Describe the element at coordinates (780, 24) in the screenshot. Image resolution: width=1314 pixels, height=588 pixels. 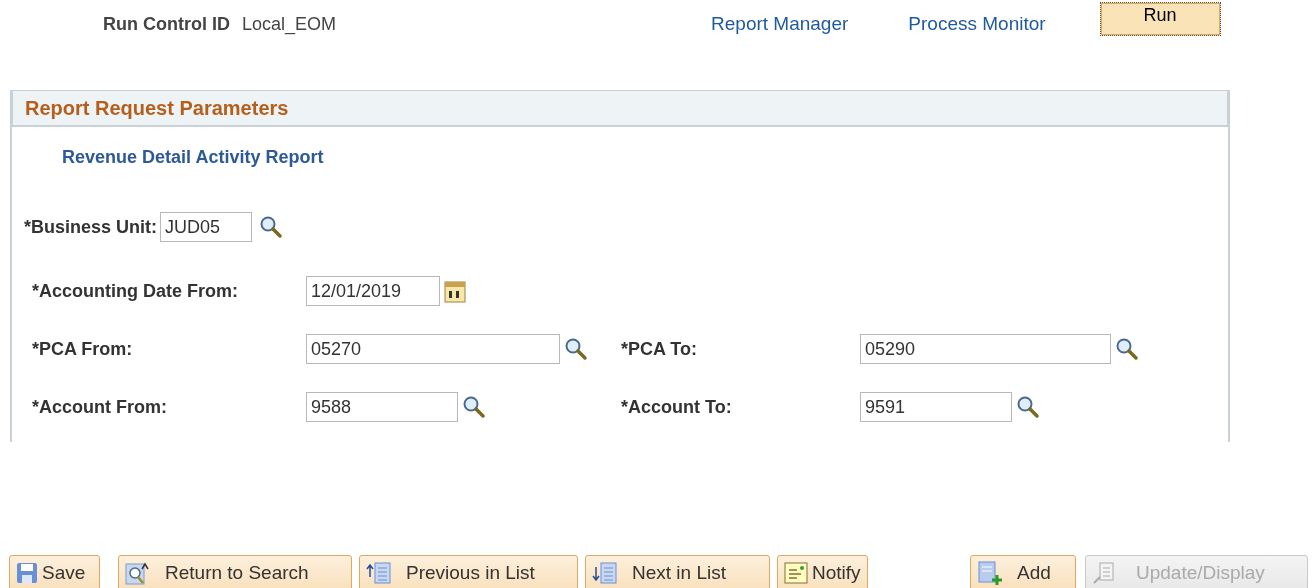
I see `report-manager-link: Report Manager` at that location.